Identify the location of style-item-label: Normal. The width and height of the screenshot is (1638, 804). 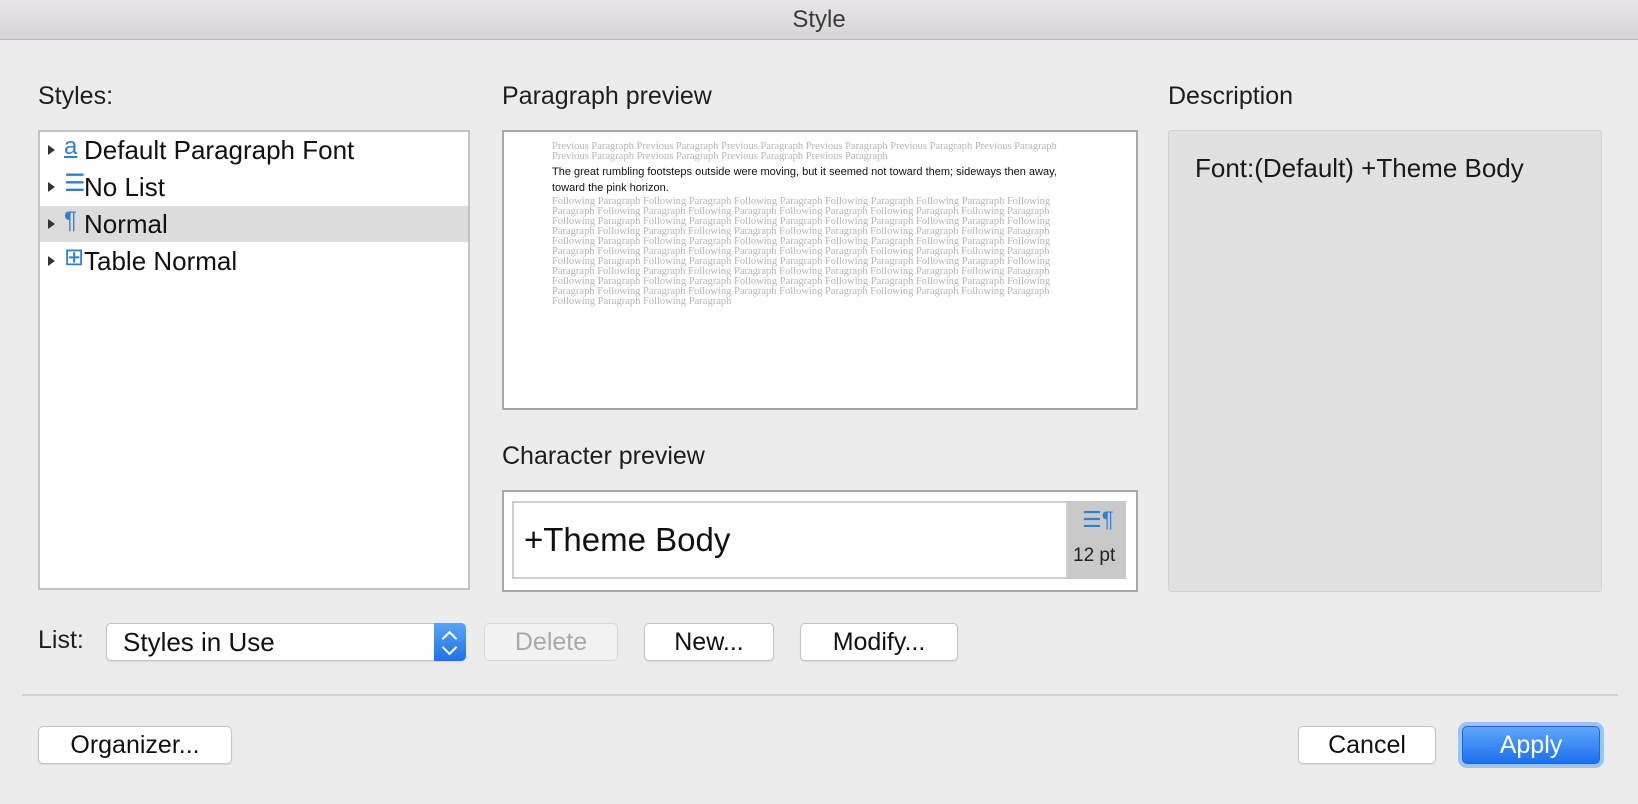
(126, 224).